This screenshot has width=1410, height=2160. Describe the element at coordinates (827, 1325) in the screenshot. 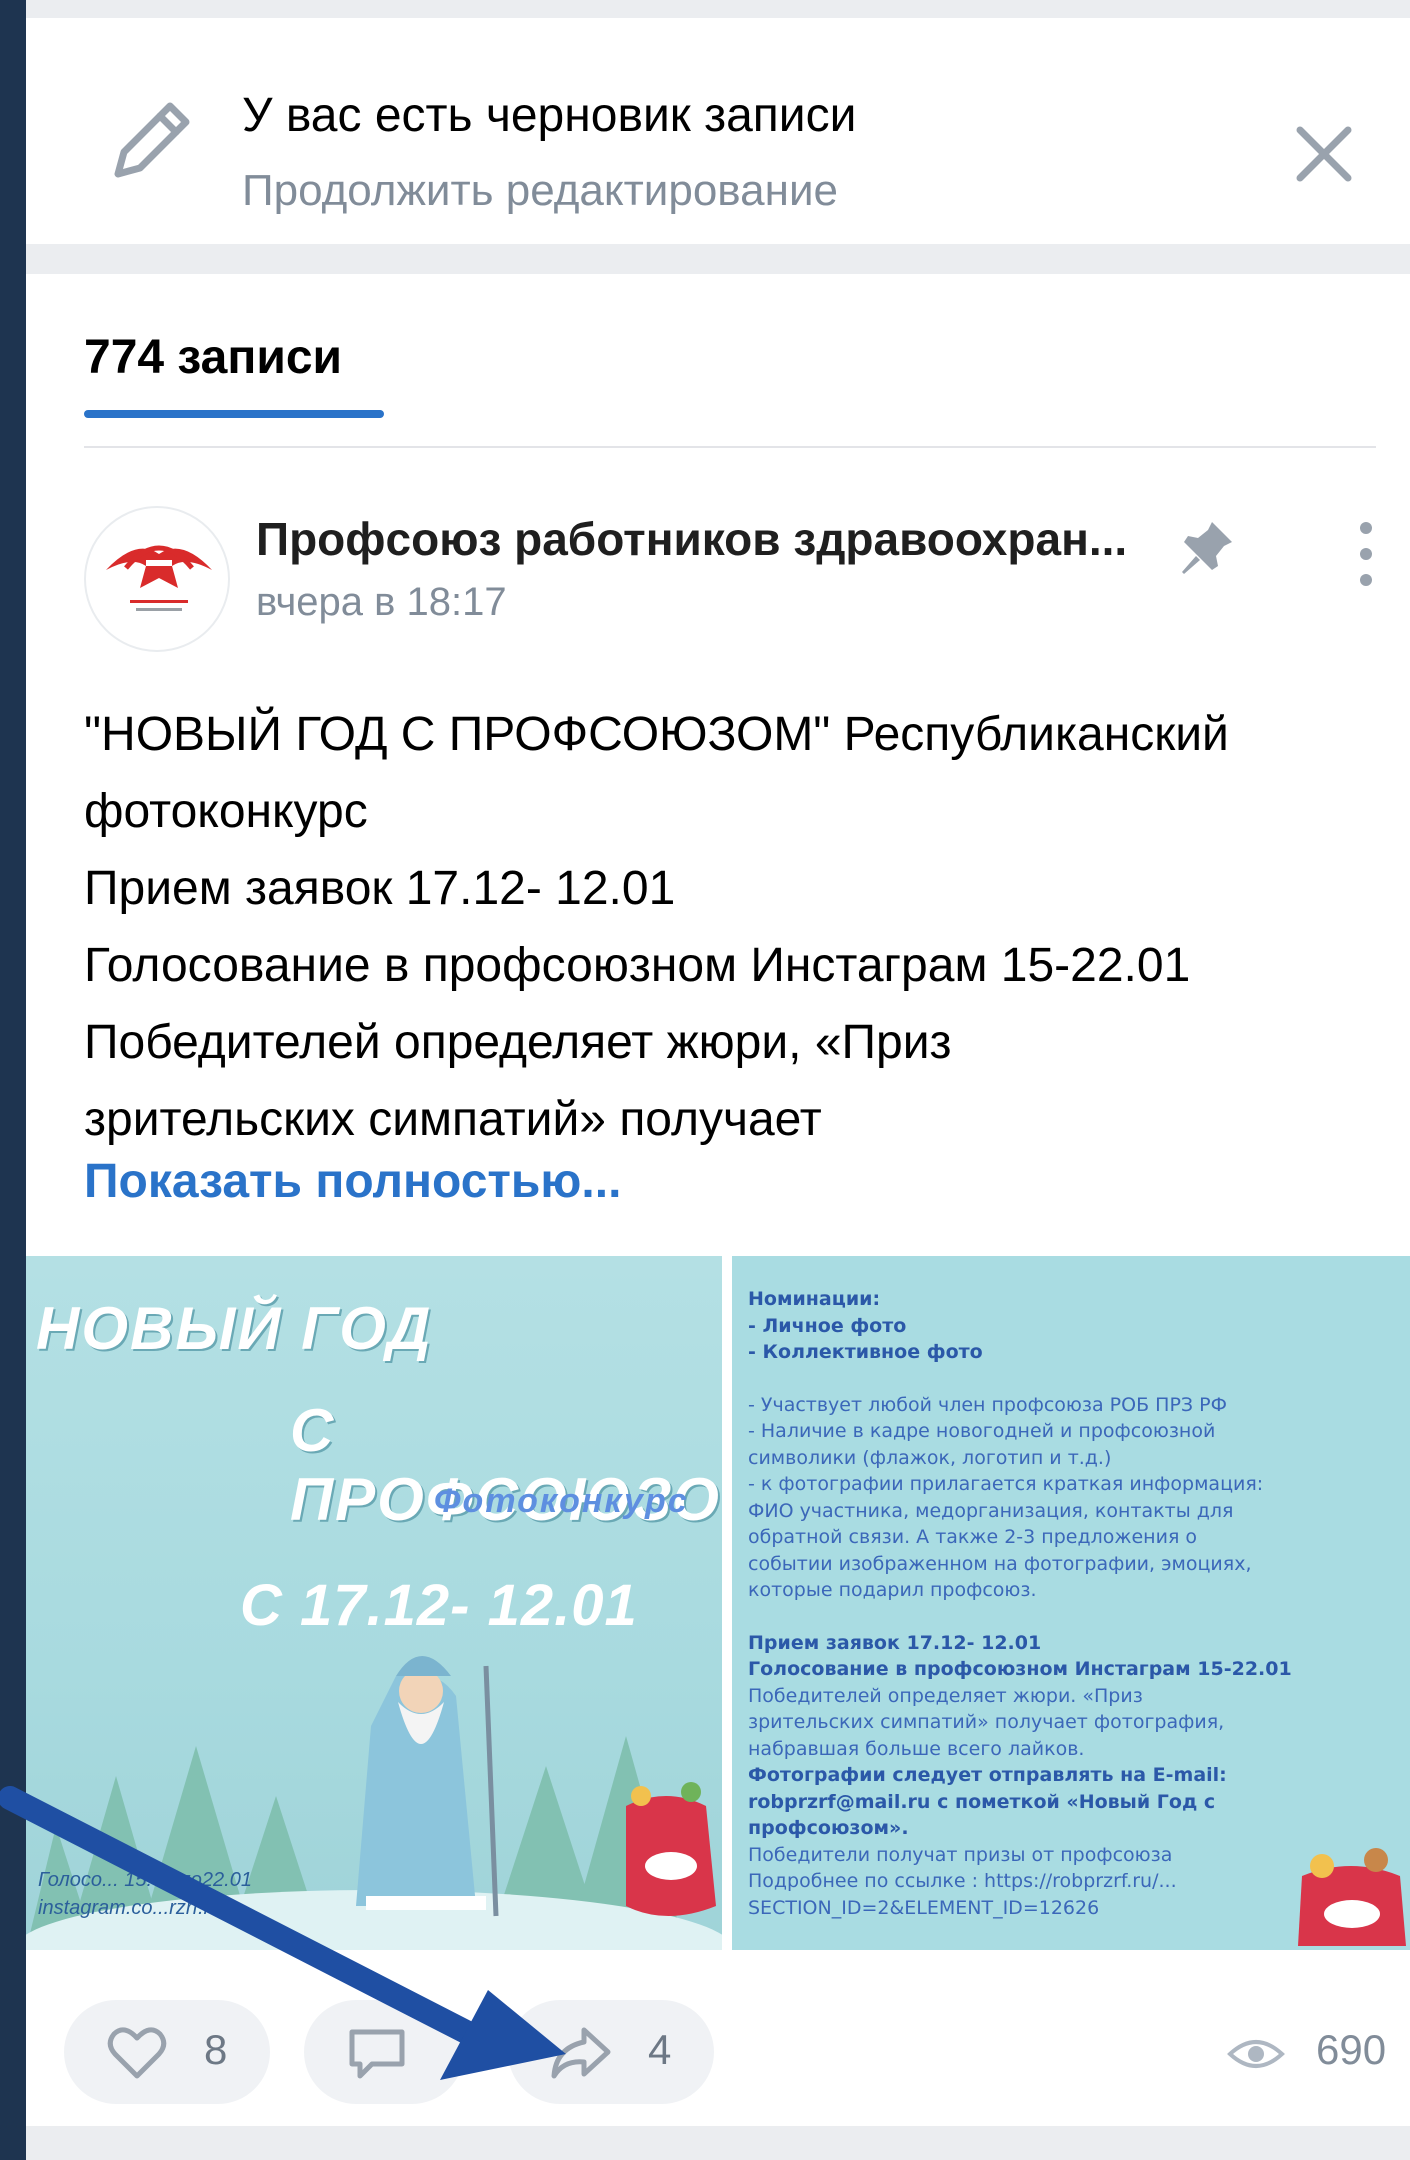

I see `rules-line: - Личное фото` at that location.